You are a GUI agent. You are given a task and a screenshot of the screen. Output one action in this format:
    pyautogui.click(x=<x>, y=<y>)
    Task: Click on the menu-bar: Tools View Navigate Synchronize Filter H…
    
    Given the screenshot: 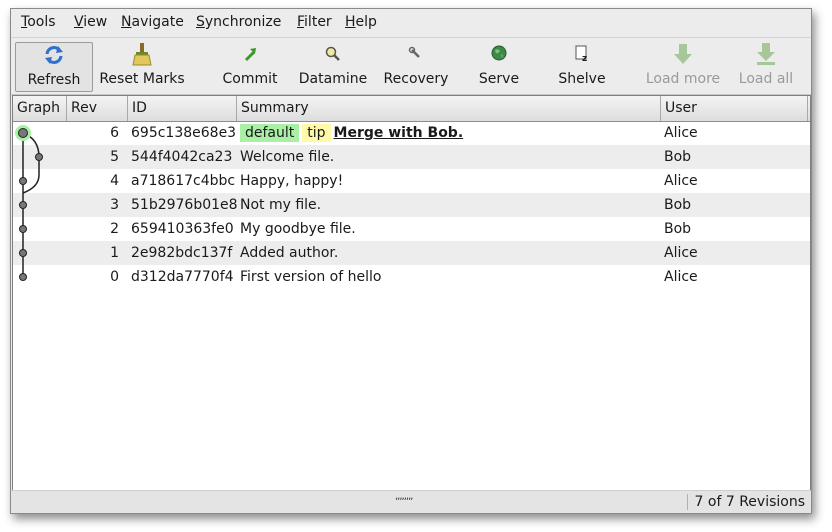 What is the action you would take?
    pyautogui.click(x=411, y=22)
    